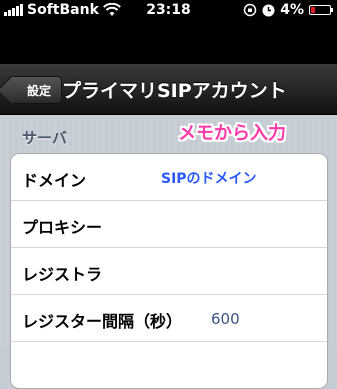  What do you see at coordinates (209, 179) in the screenshot?
I see `annotation-sip-domain: SIPのドメイン` at bounding box center [209, 179].